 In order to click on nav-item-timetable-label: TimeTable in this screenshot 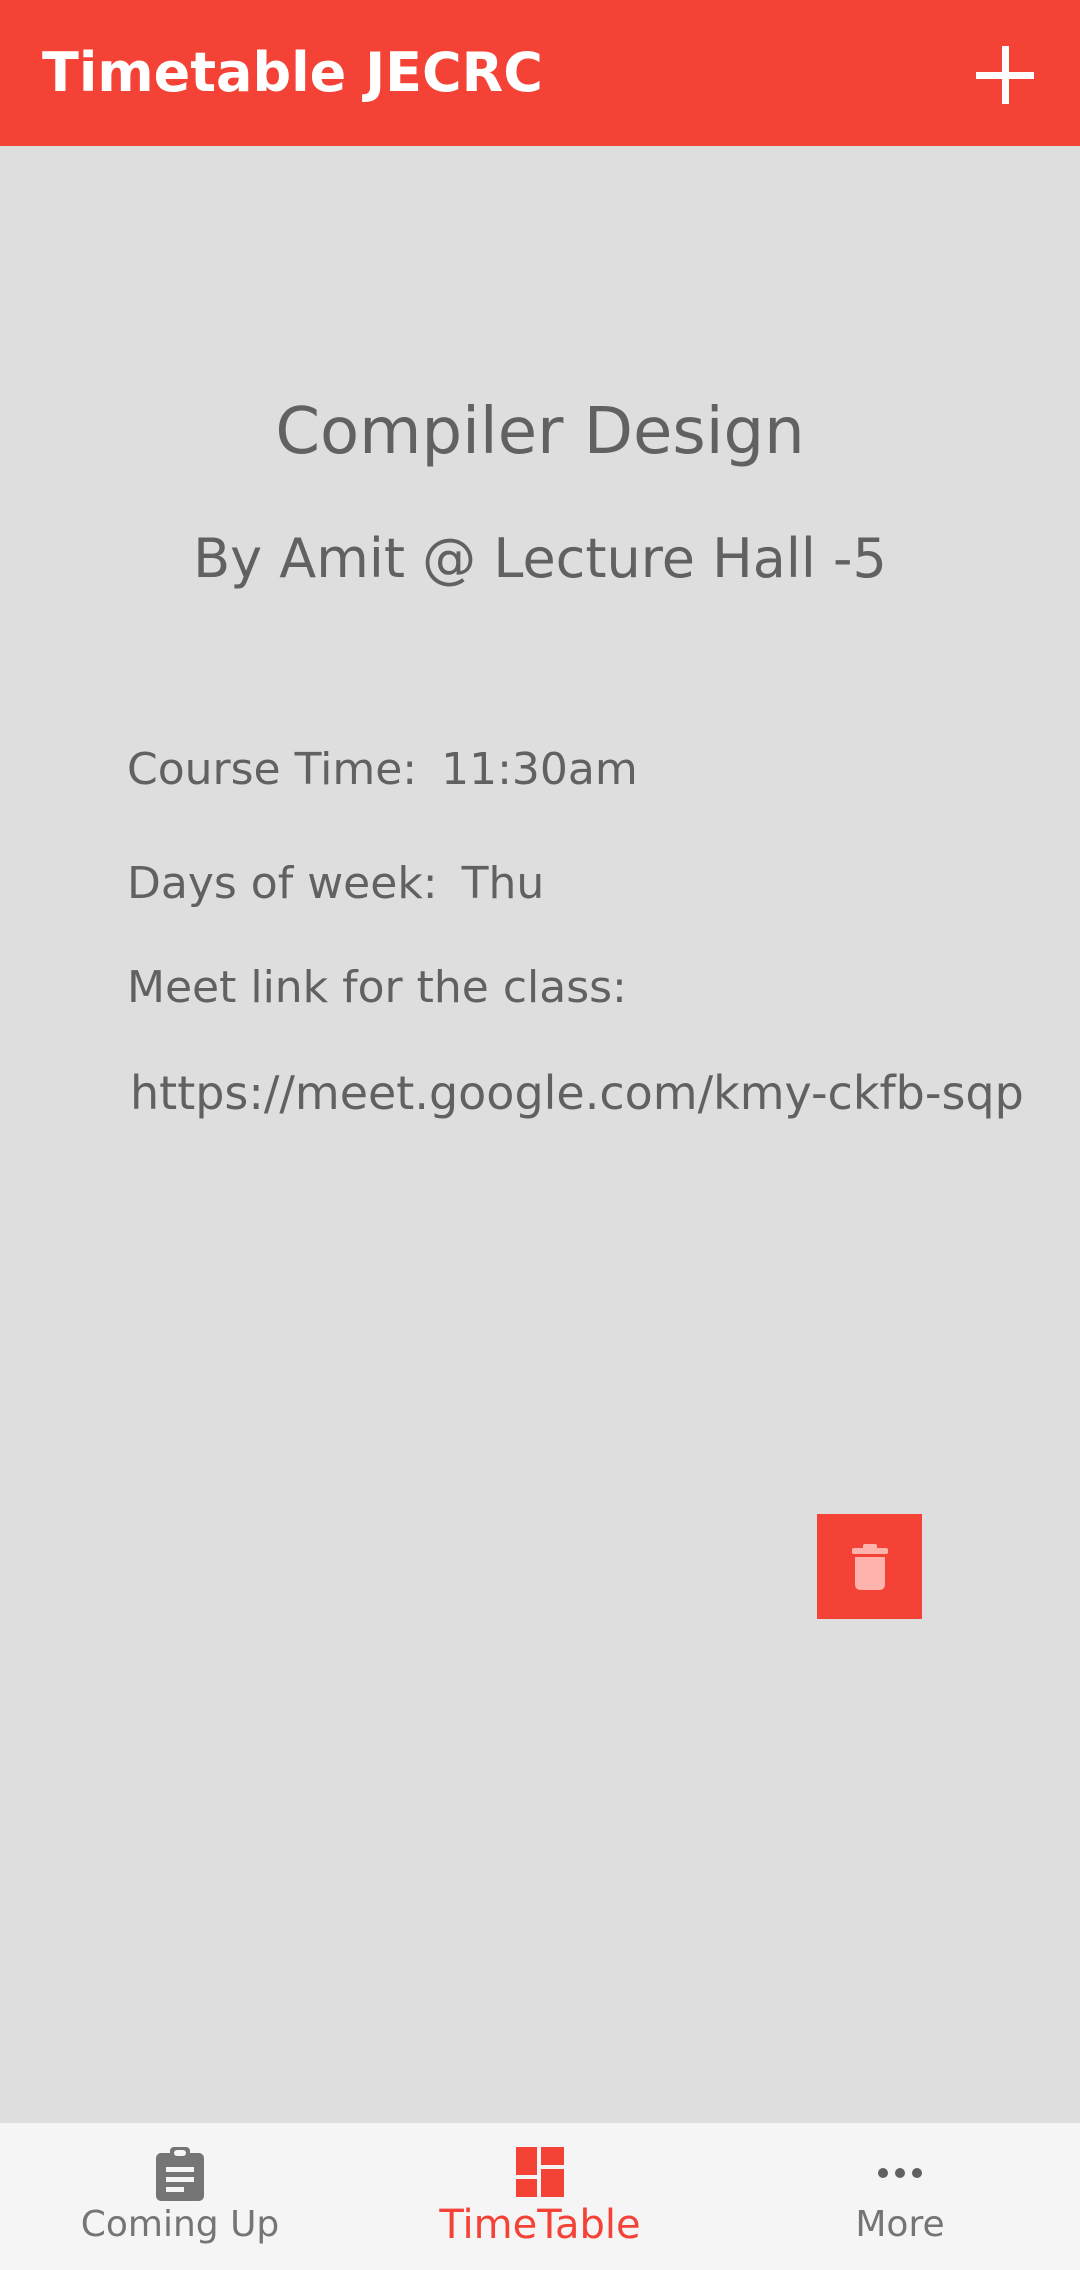, I will do `click(540, 2225)`.